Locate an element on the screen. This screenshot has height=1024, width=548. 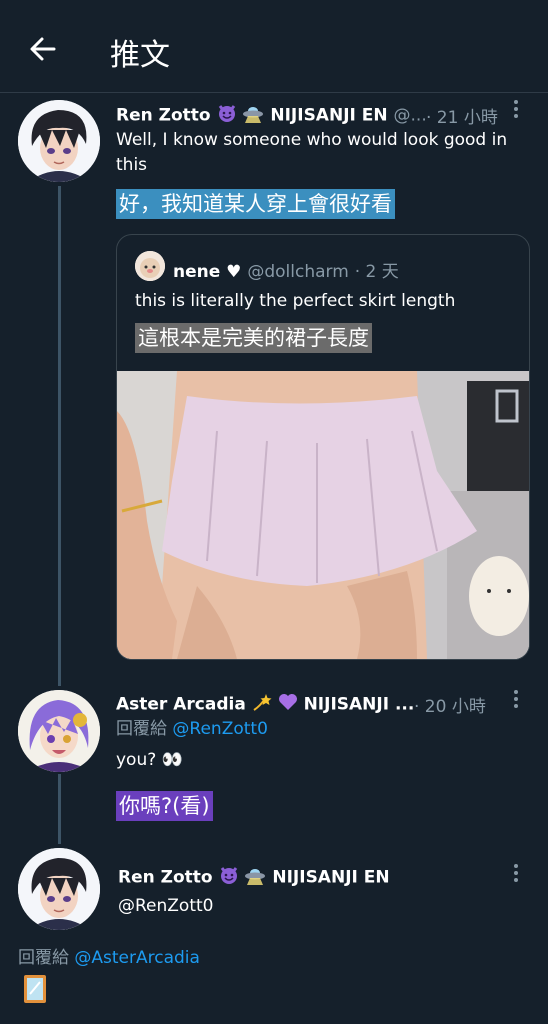
mention-link: @AsterArcadia is located at coordinates (137, 958).